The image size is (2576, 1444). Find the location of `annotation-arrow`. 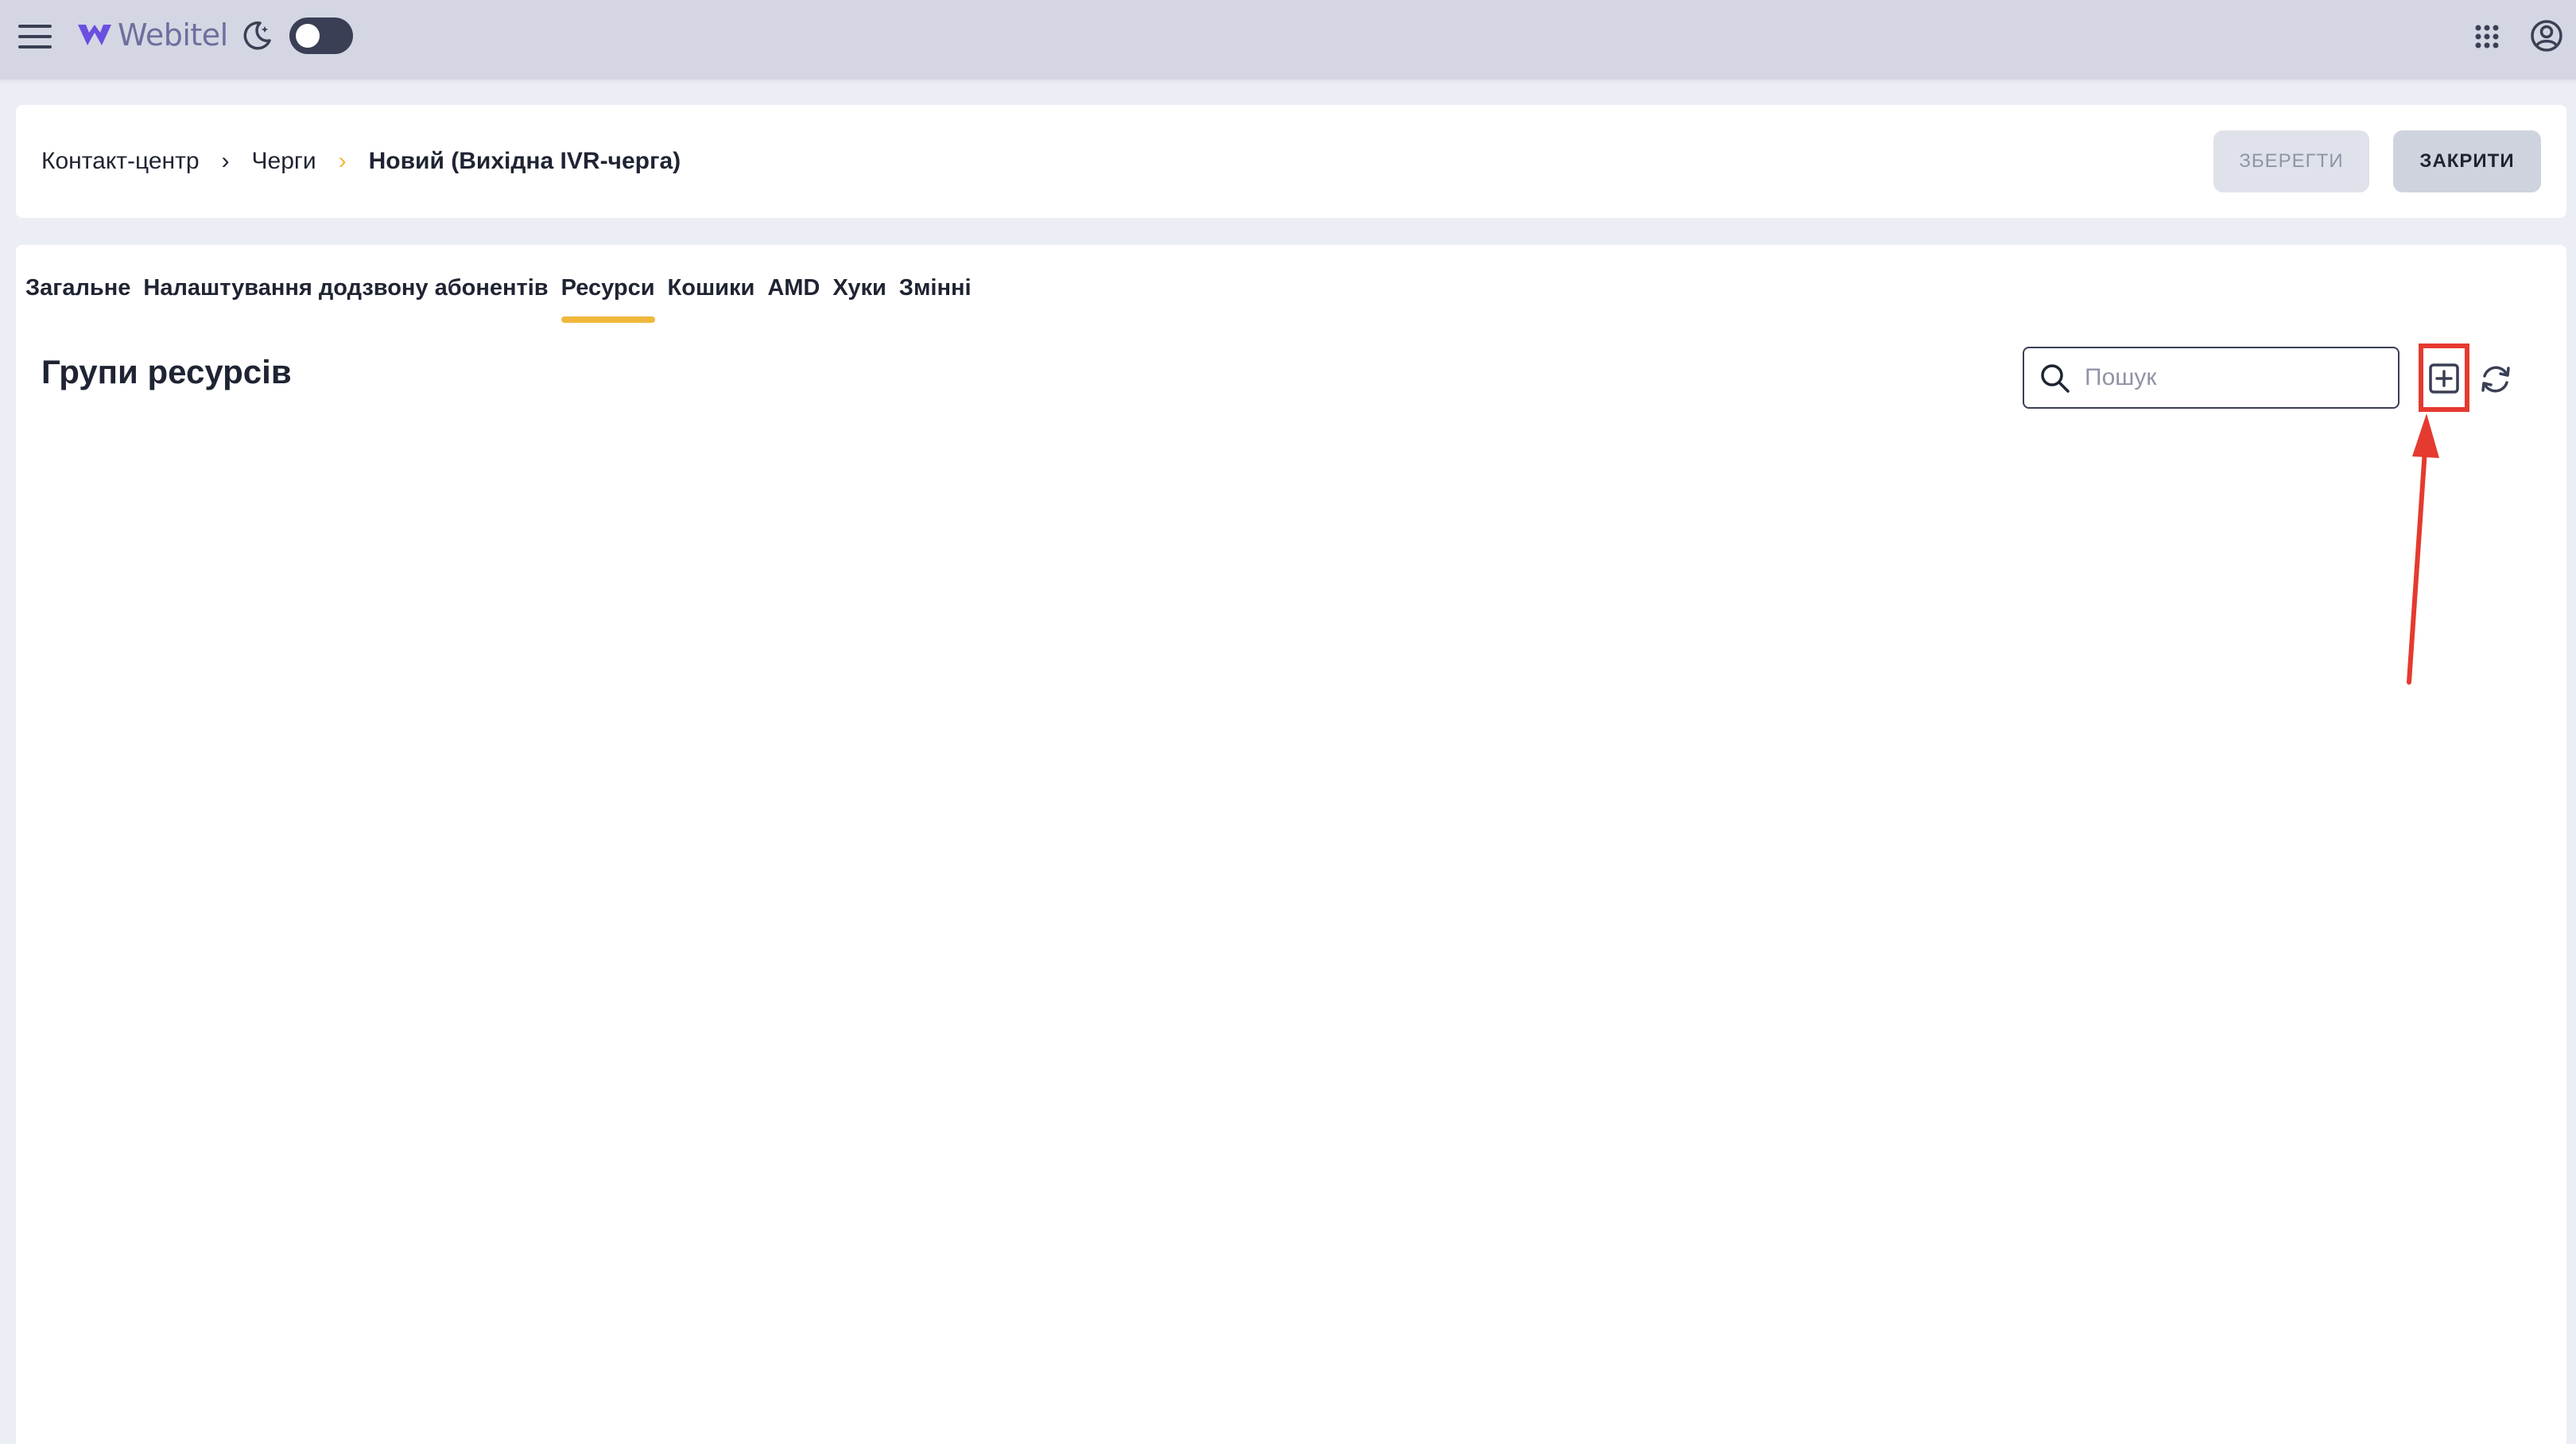

annotation-arrow is located at coordinates (2423, 549).